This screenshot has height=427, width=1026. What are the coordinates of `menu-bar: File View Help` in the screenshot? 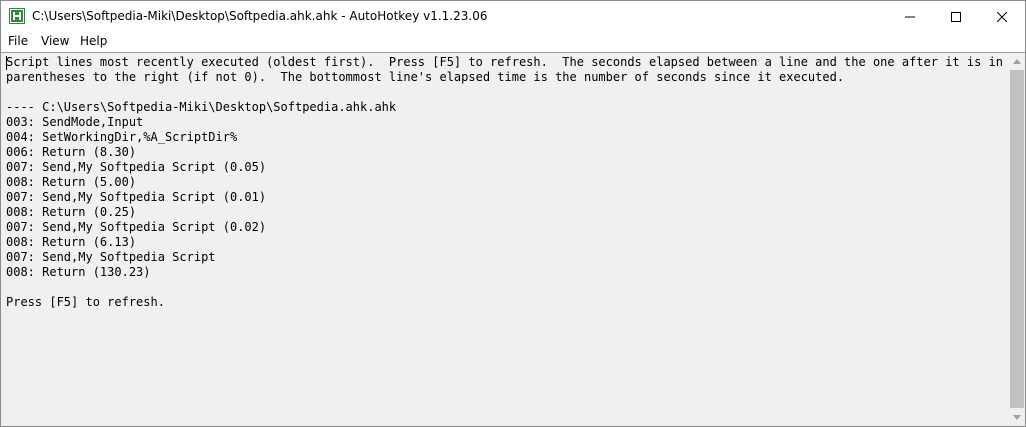 It's located at (513, 42).